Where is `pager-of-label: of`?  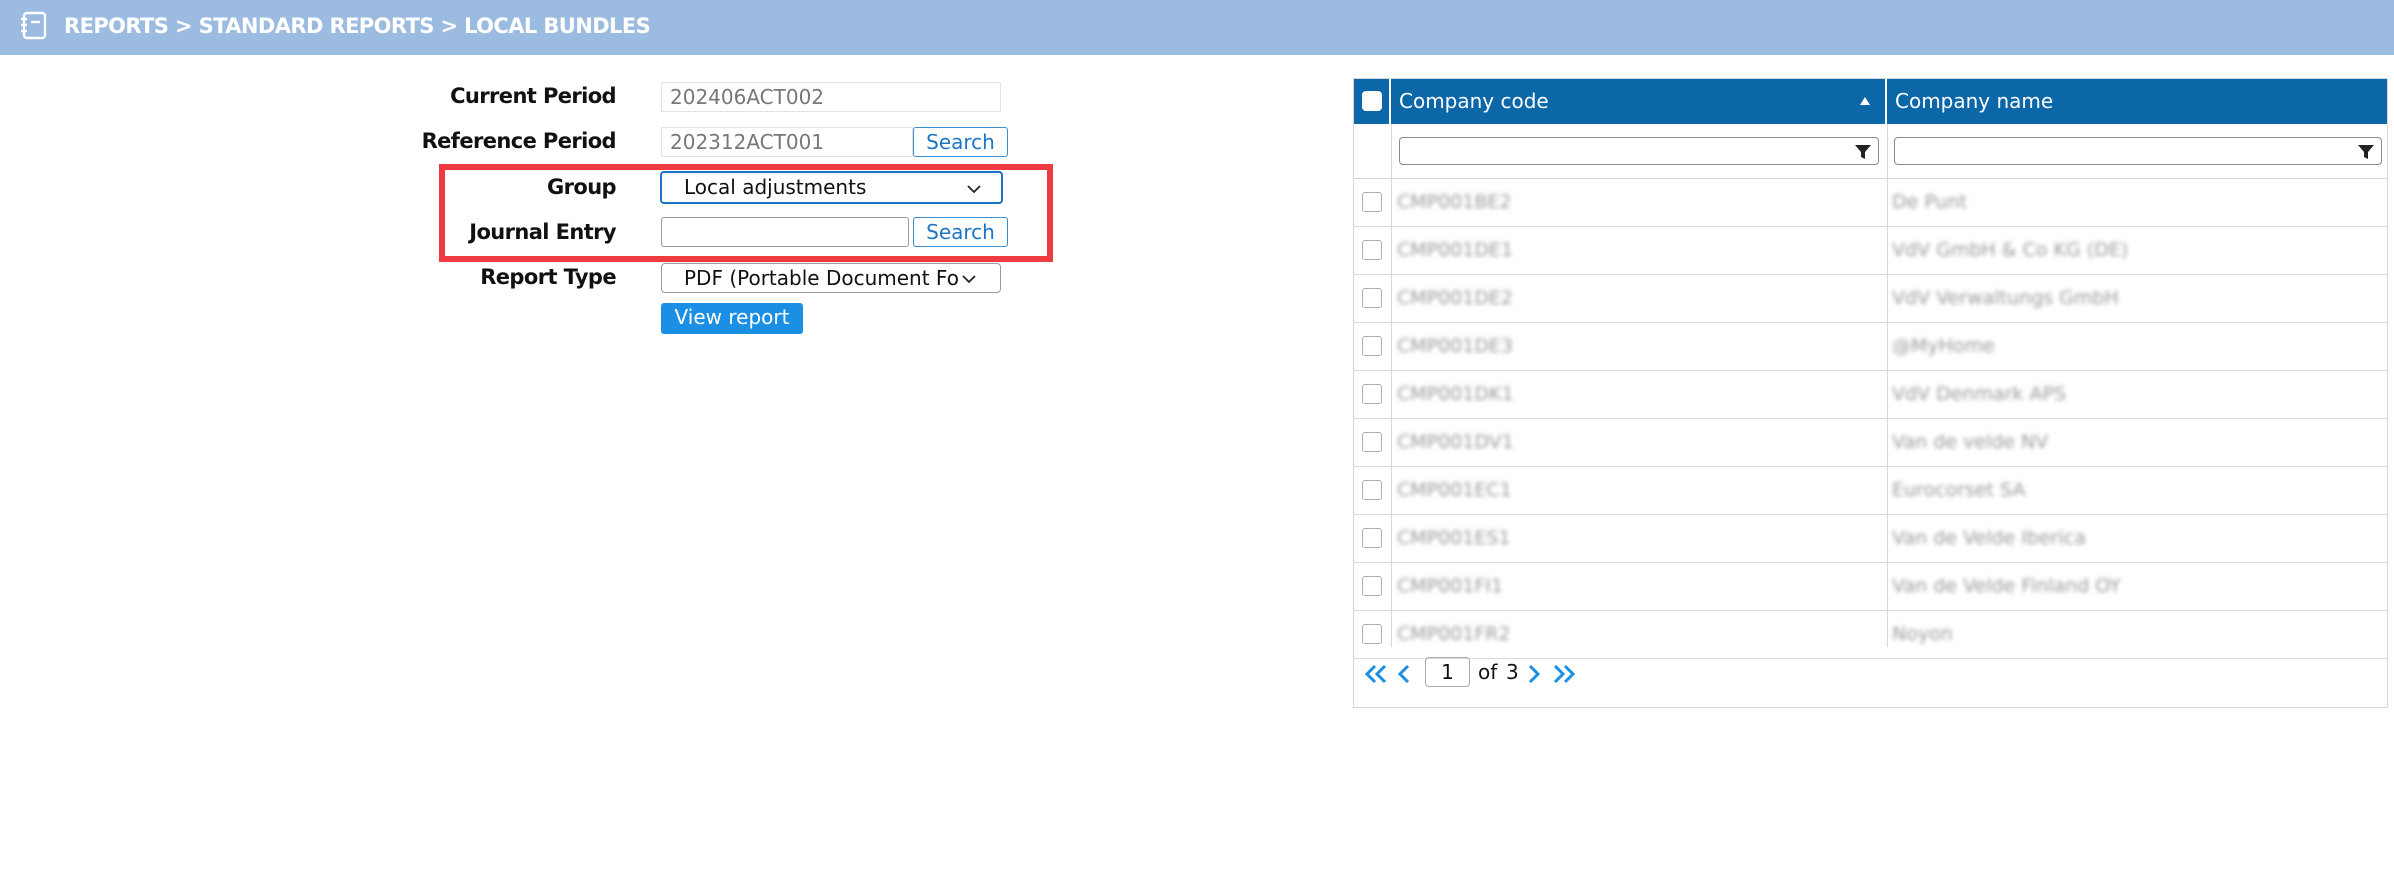
pager-of-label: of is located at coordinates (1488, 672).